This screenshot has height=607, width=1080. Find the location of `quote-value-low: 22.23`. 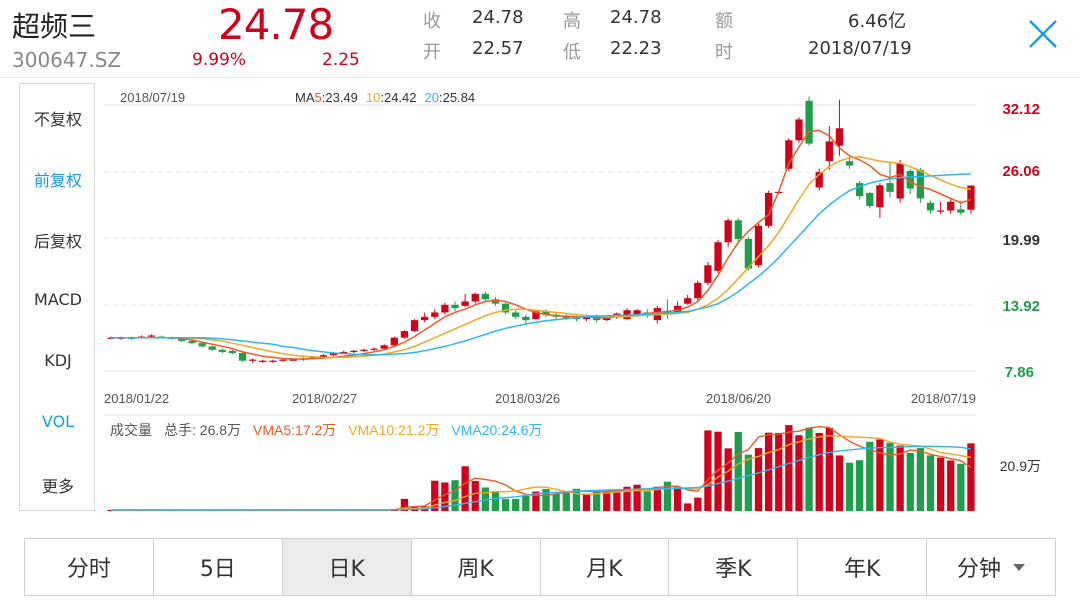

quote-value-low: 22.23 is located at coordinates (636, 48).